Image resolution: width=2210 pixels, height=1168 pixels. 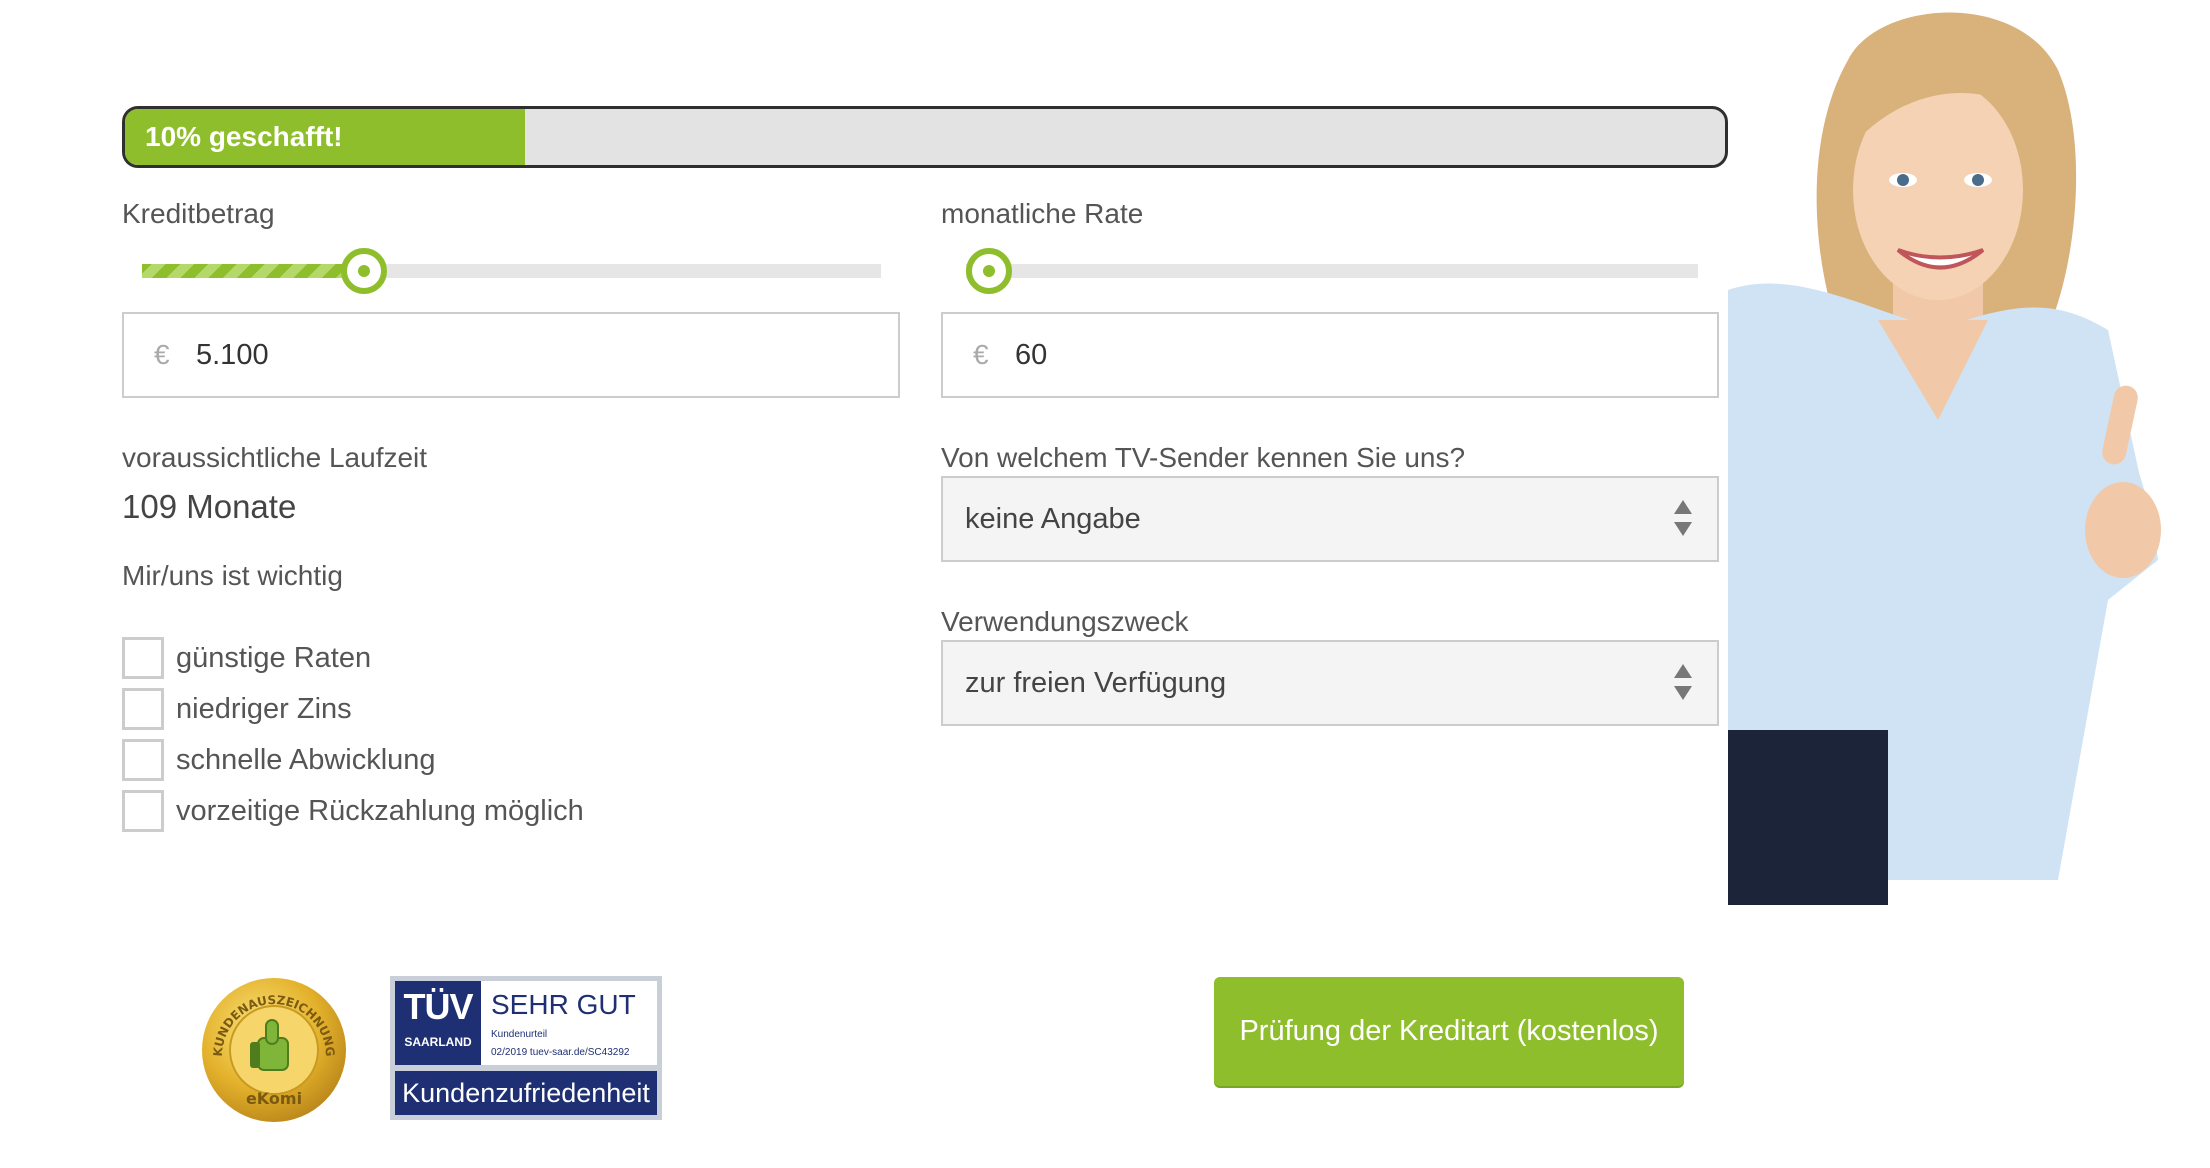 I want to click on checkbox-niedriger-zins: niedriger Zins, so click(x=237, y=709).